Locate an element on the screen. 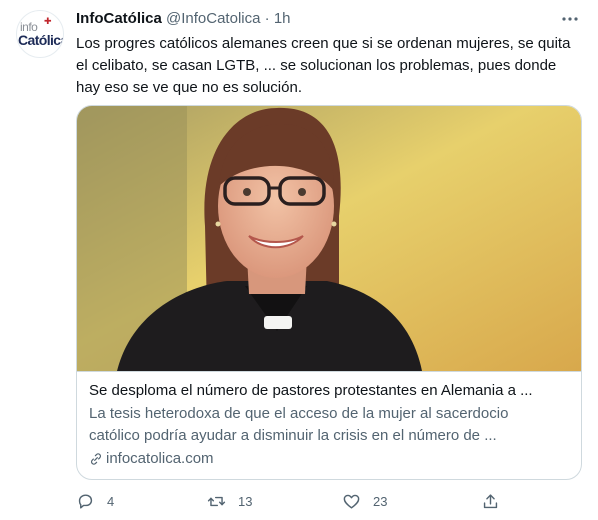 This screenshot has width=598, height=520. like-button: 23 is located at coordinates (364, 501).